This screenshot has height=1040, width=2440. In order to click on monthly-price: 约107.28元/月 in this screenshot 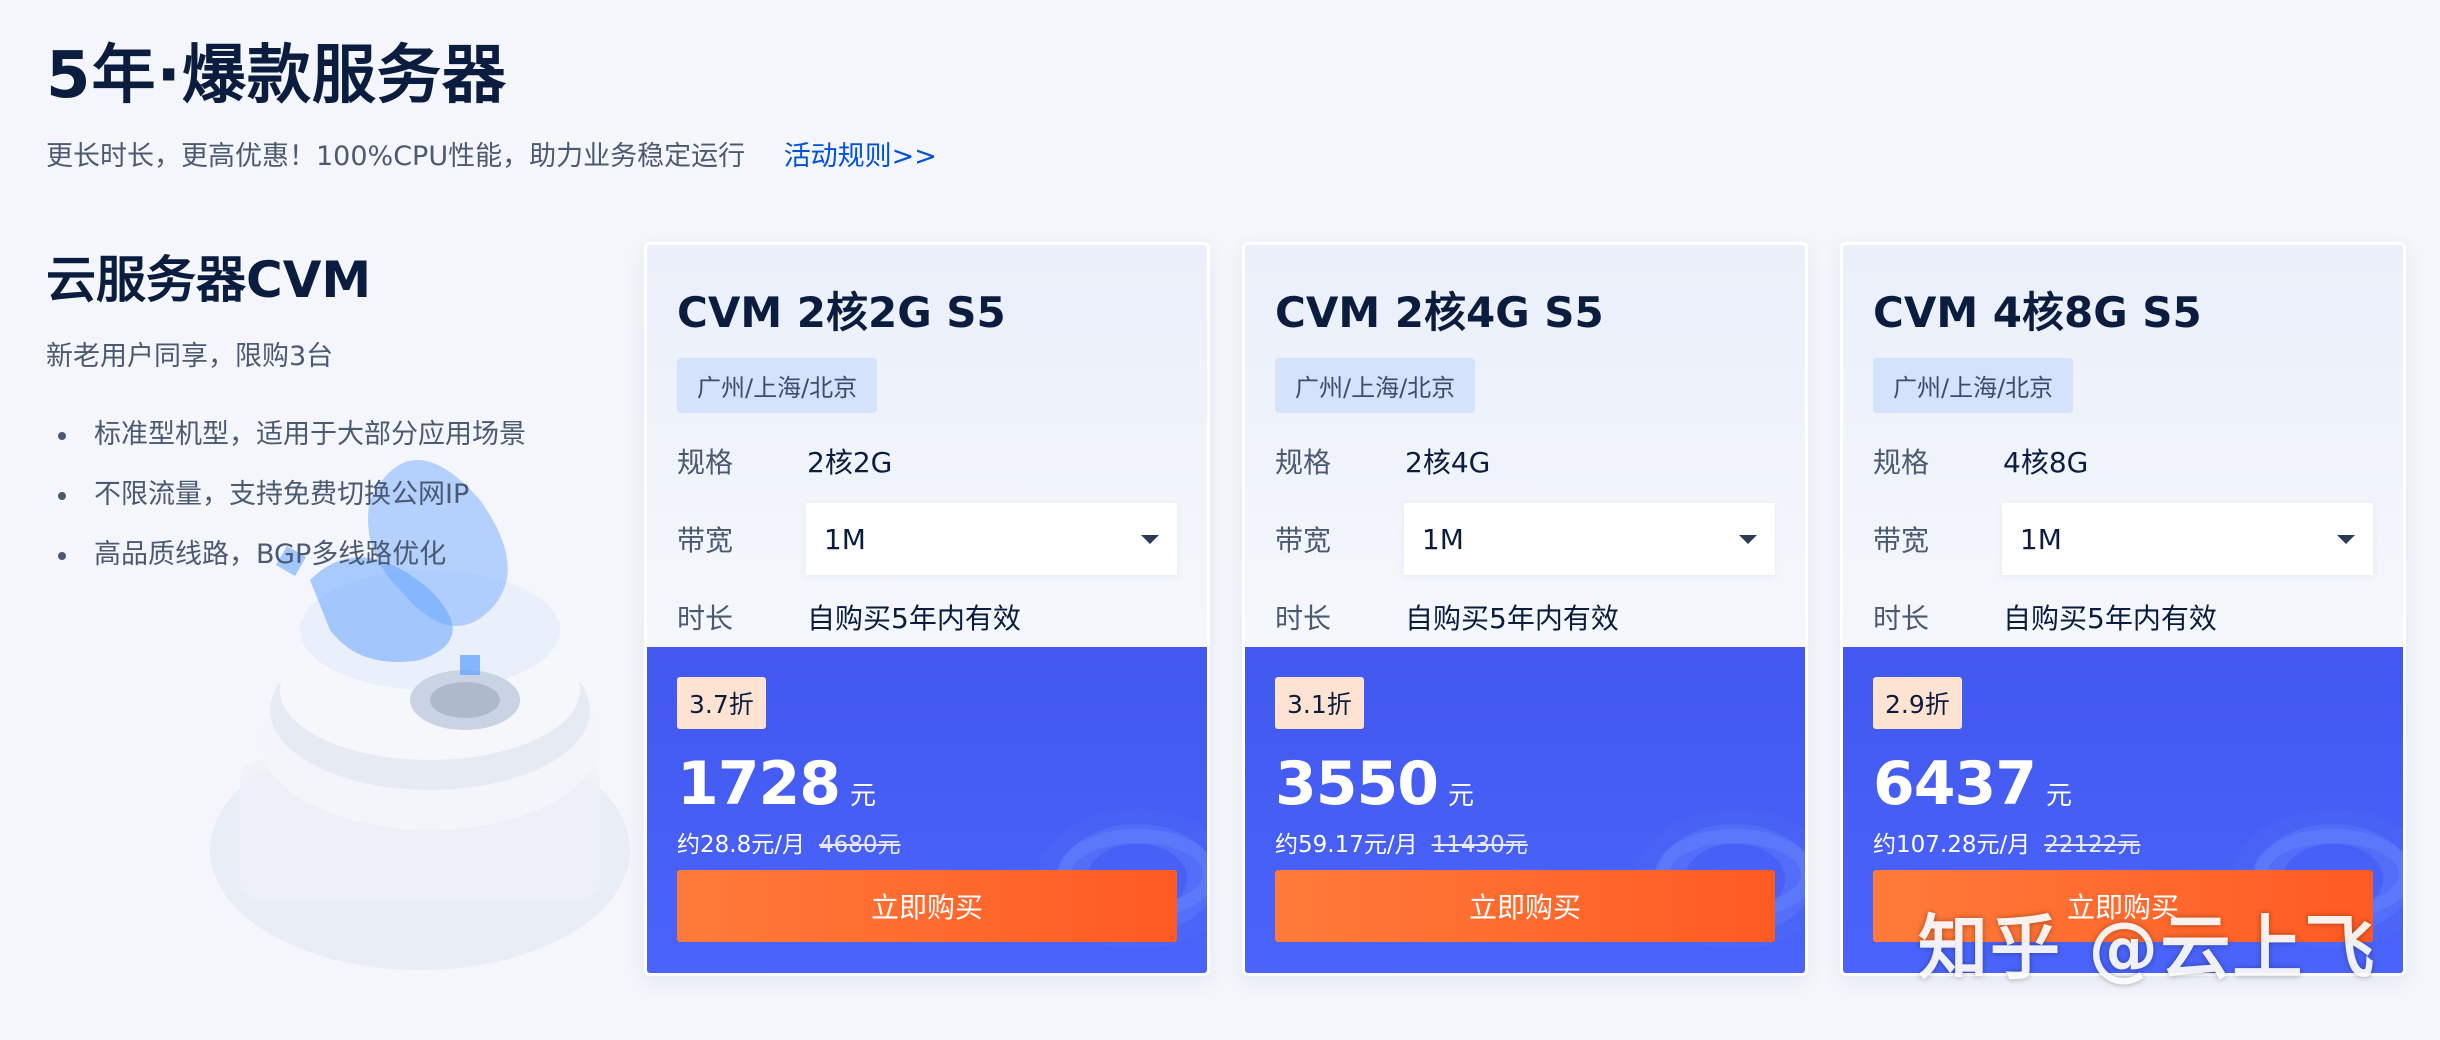, I will do `click(1952, 845)`.